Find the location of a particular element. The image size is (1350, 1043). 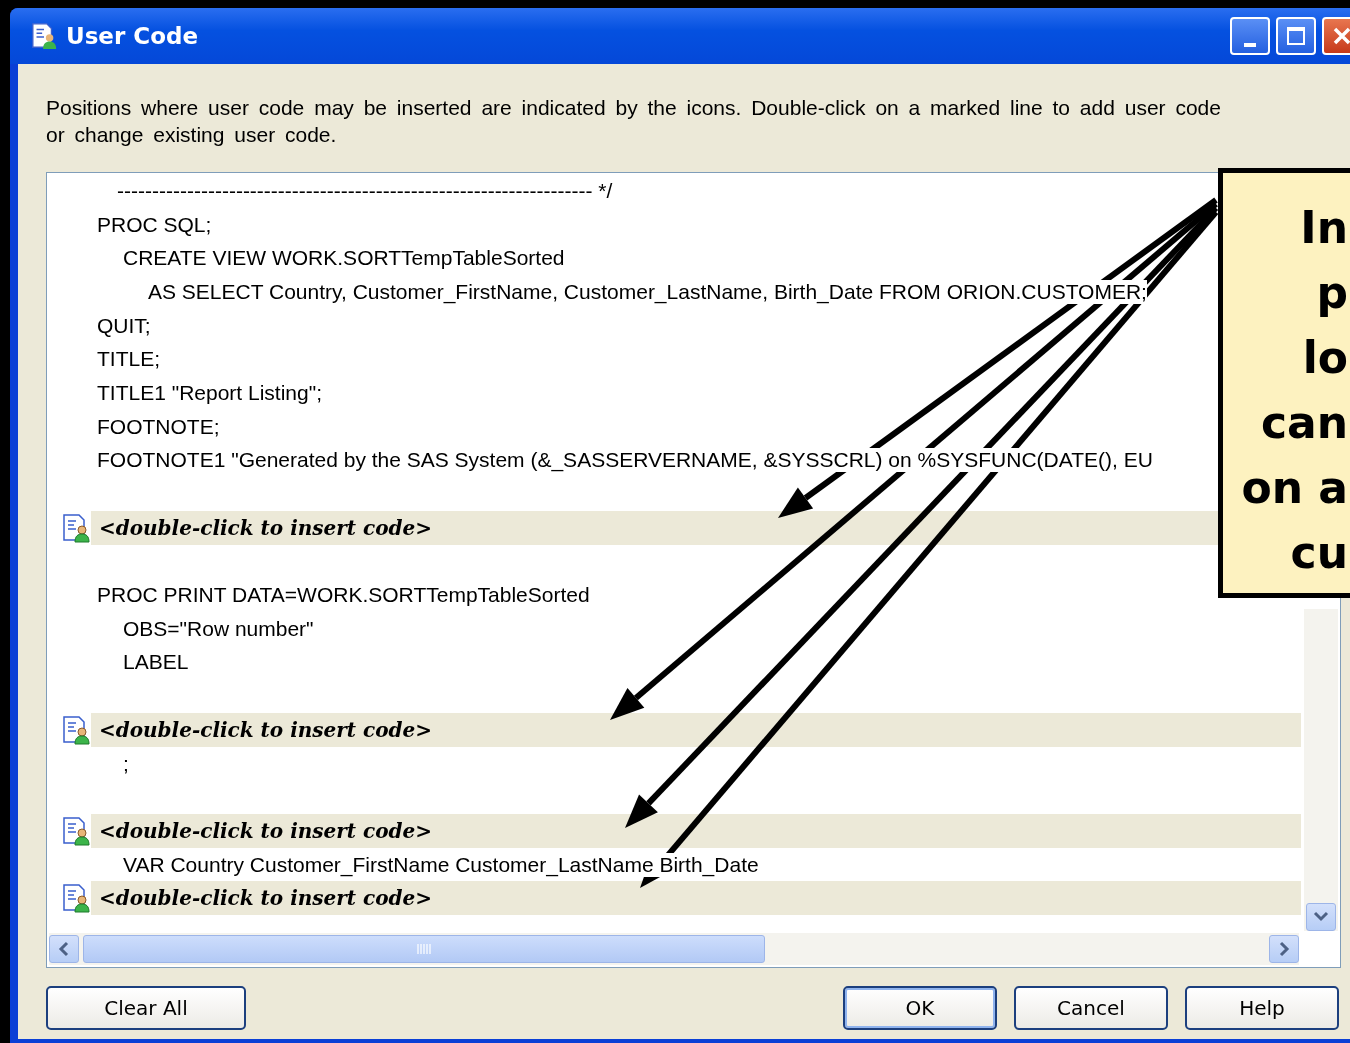

scroll-left-button is located at coordinates (64, 949).